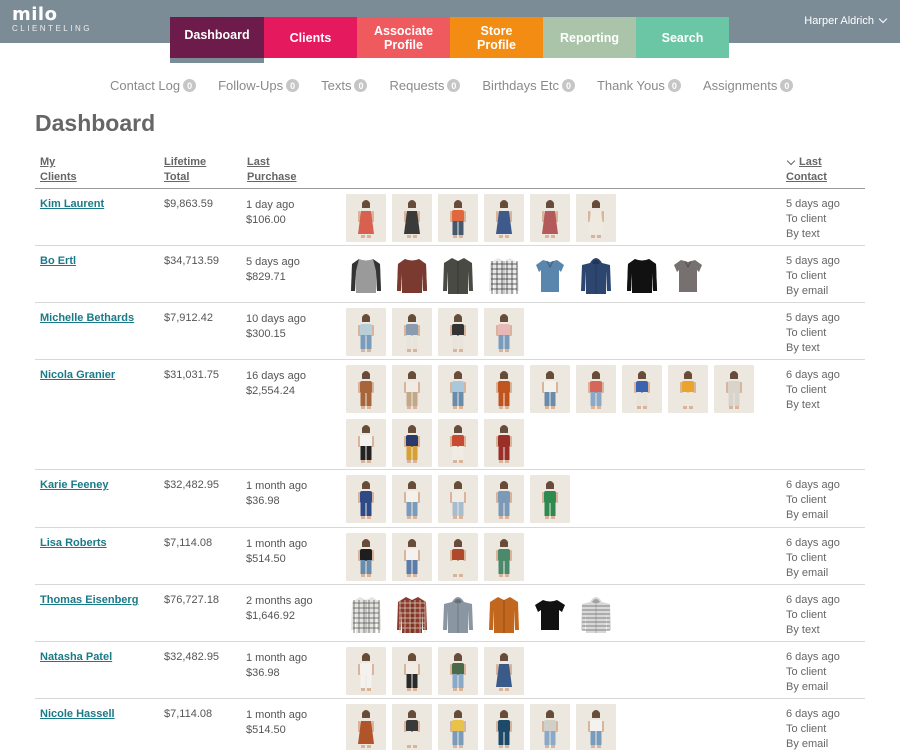  Describe the element at coordinates (806, 170) in the screenshot. I see `header-last-contact: Last Contact` at that location.